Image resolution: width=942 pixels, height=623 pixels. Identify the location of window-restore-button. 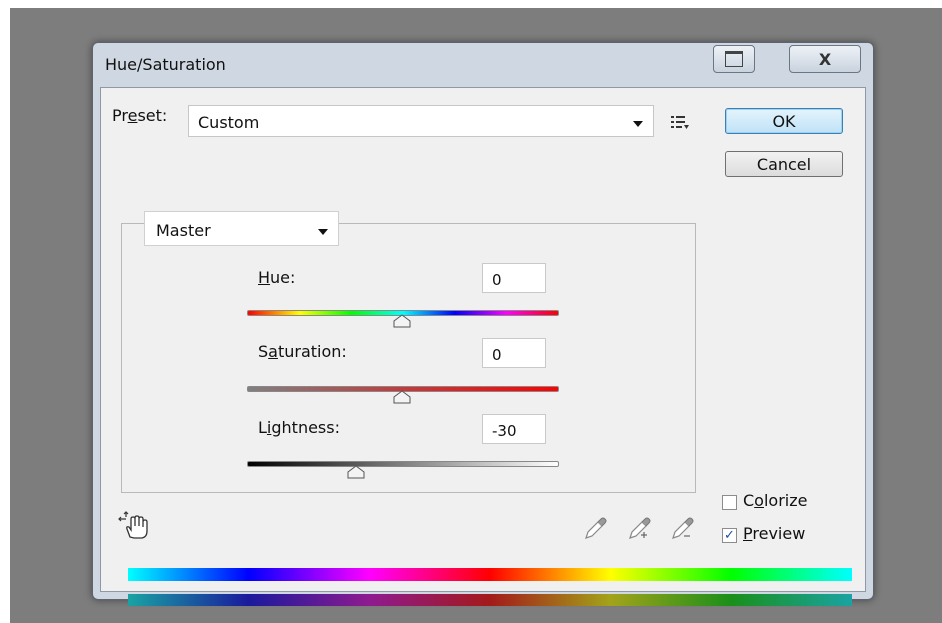
(734, 59).